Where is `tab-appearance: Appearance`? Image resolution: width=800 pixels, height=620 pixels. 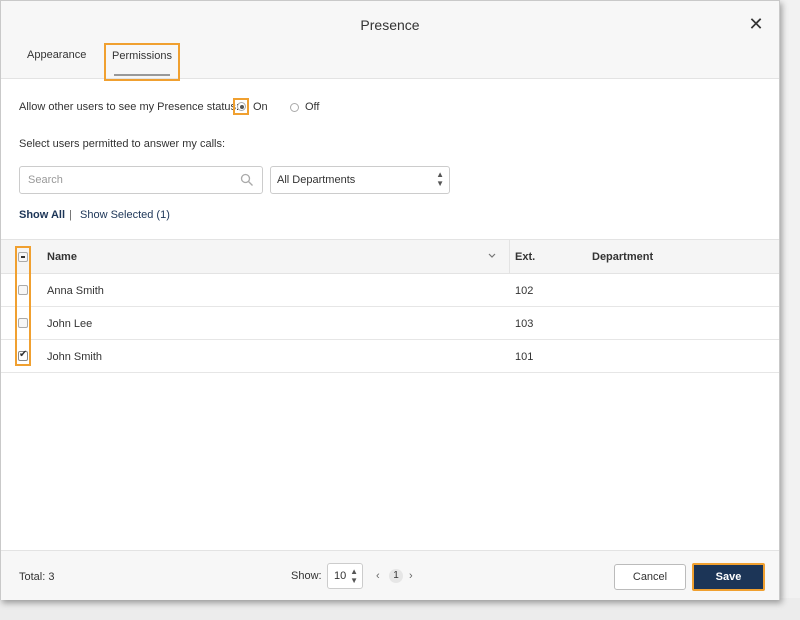 tab-appearance: Appearance is located at coordinates (56, 61).